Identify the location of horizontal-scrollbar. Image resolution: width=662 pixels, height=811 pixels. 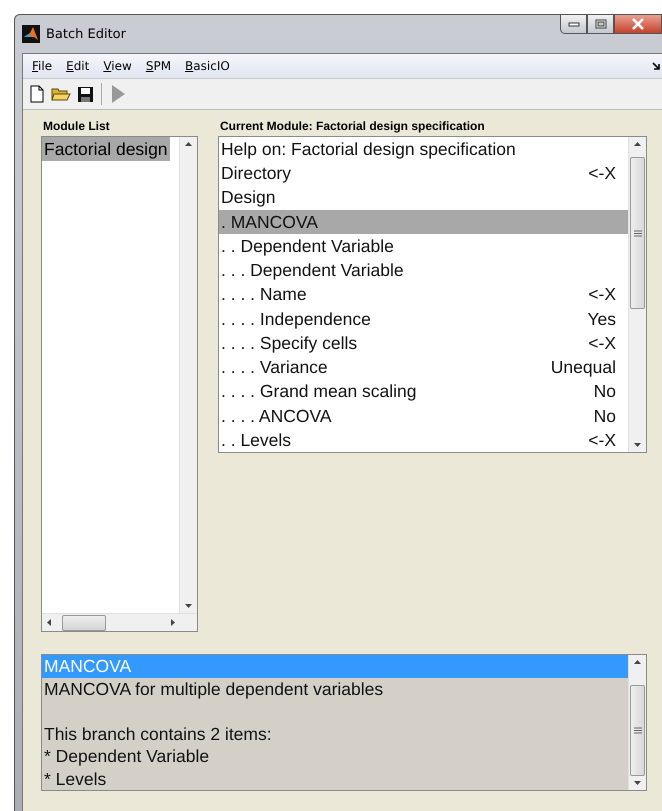
(119, 622).